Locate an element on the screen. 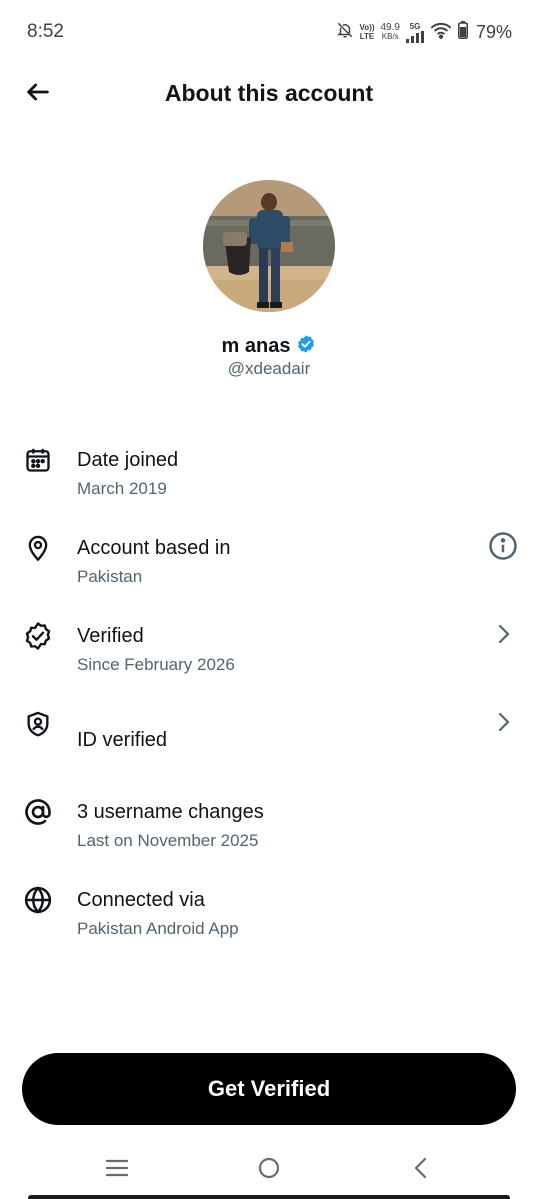 This screenshot has width=538, height=1199. mute-notifications-icon is located at coordinates (345, 32).